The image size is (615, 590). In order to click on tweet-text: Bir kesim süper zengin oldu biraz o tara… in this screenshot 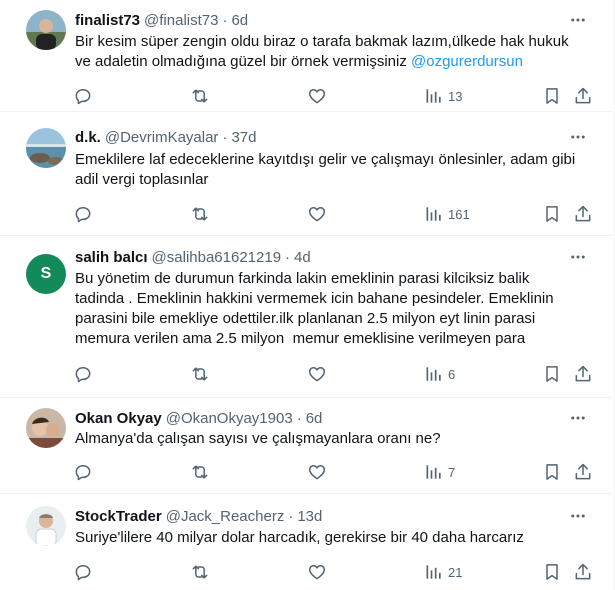, I will do `click(335, 52)`.